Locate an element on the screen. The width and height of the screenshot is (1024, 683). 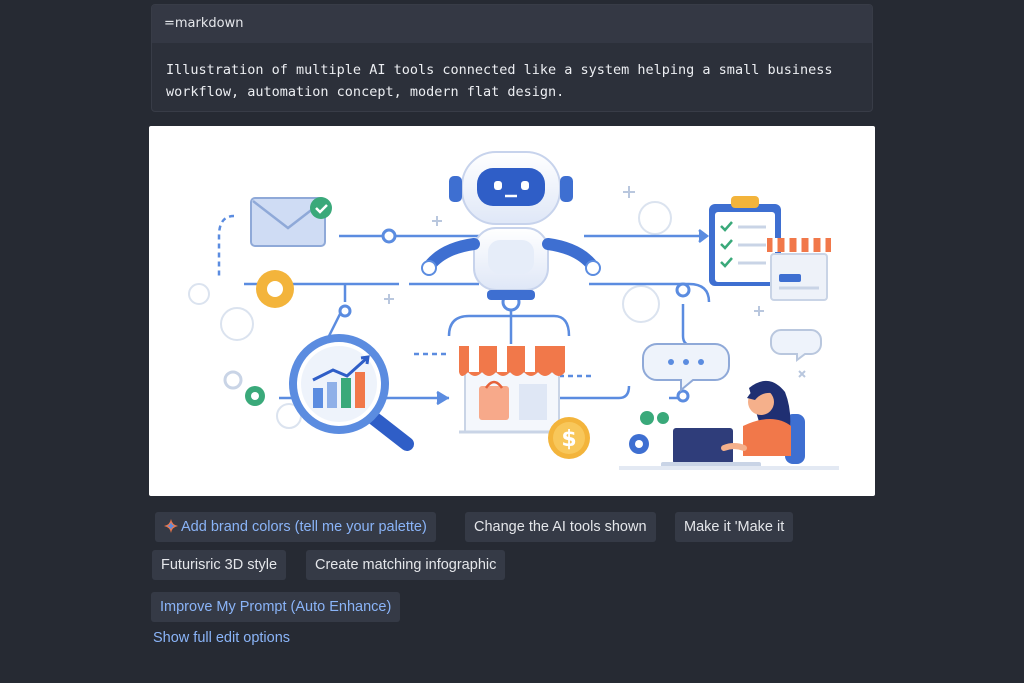
business-owner-illustration is located at coordinates (729, 425).